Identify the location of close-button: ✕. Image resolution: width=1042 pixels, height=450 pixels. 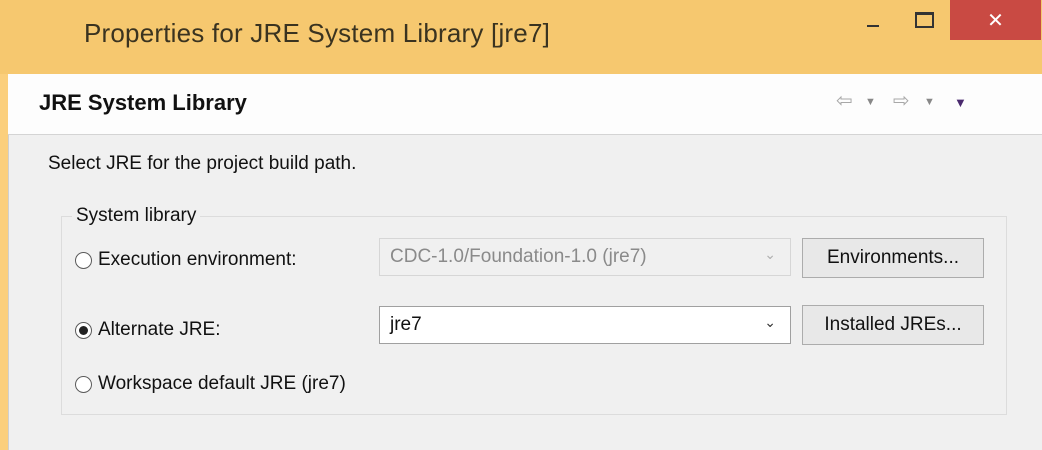
(995, 20).